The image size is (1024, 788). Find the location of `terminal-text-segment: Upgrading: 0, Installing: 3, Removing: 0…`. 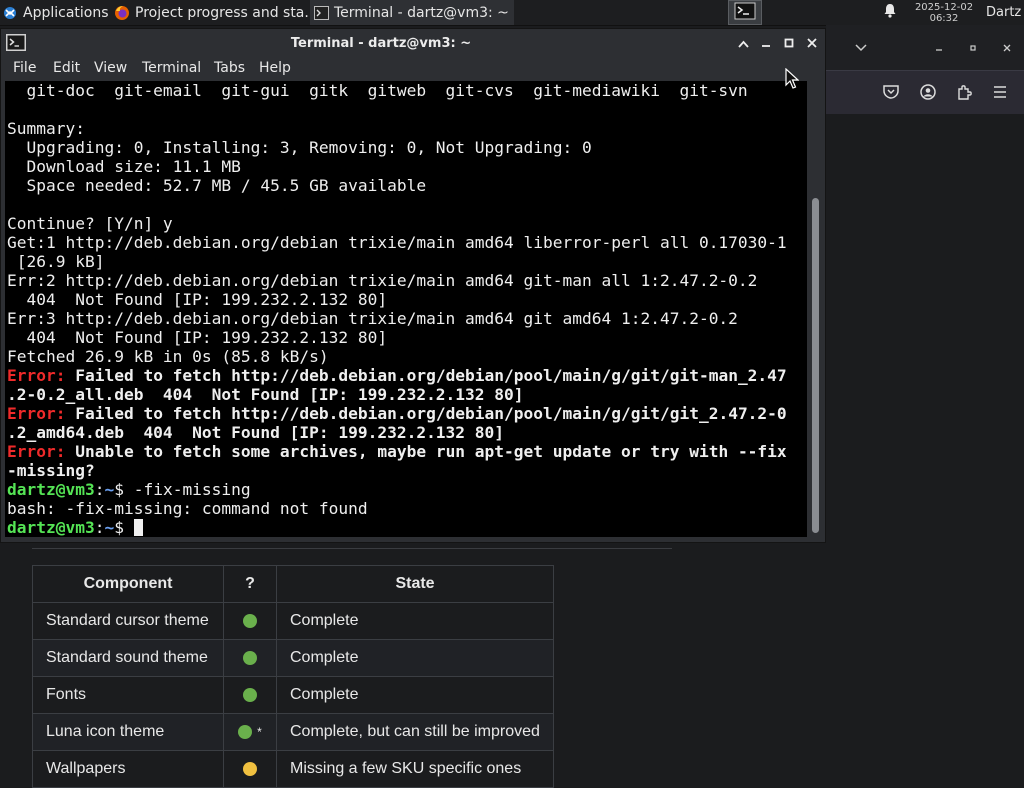

terminal-text-segment: Upgrading: 0, Installing: 3, Removing: 0… is located at coordinates (299, 147).